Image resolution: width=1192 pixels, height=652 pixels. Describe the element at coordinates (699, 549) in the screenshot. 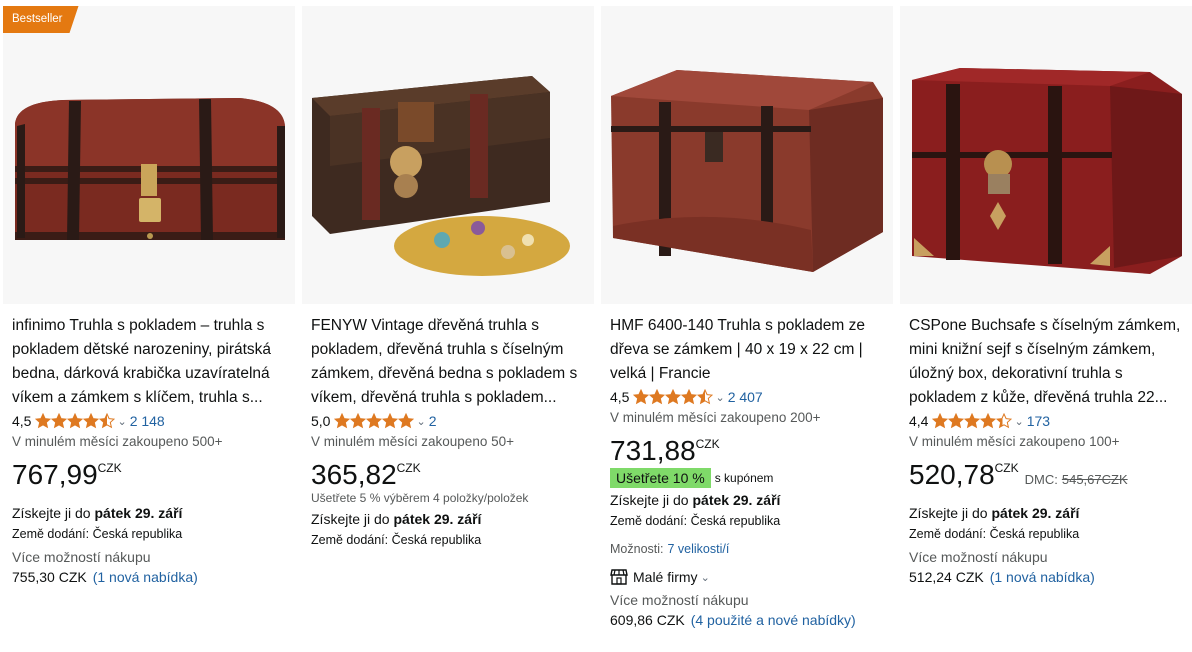

I see `options-link: 7 velikosti/í` at that location.